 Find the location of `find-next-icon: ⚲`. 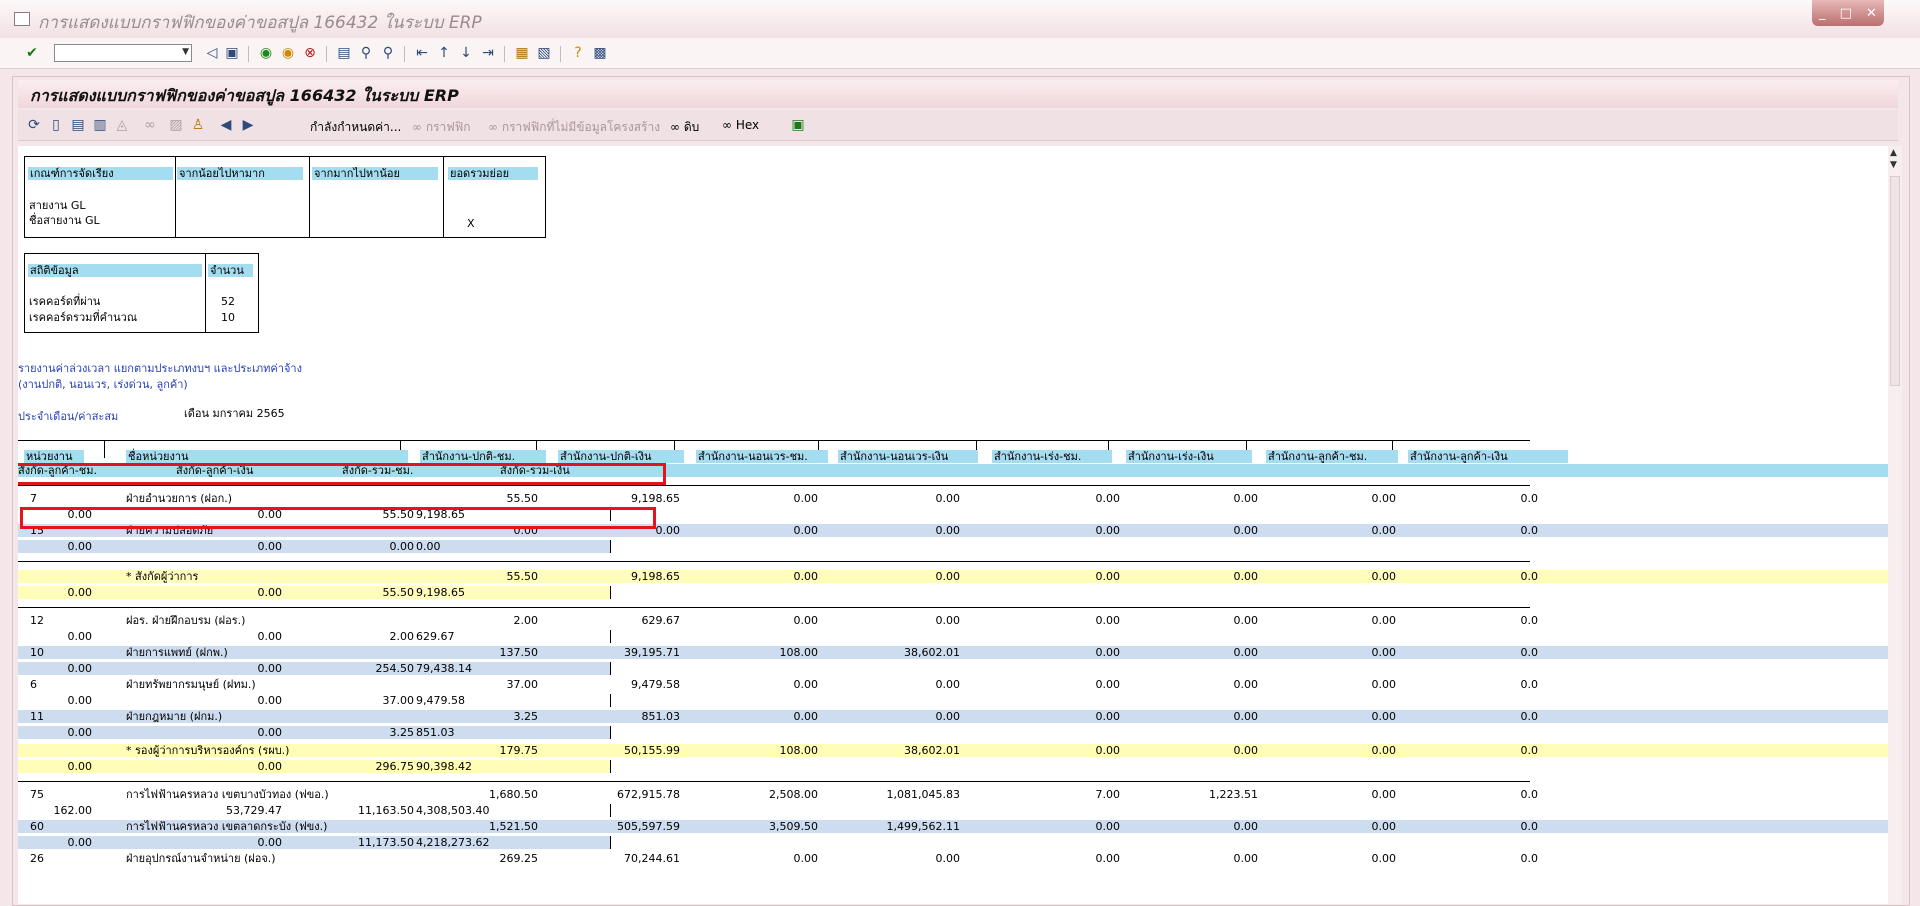

find-next-icon: ⚲ is located at coordinates (388, 53).